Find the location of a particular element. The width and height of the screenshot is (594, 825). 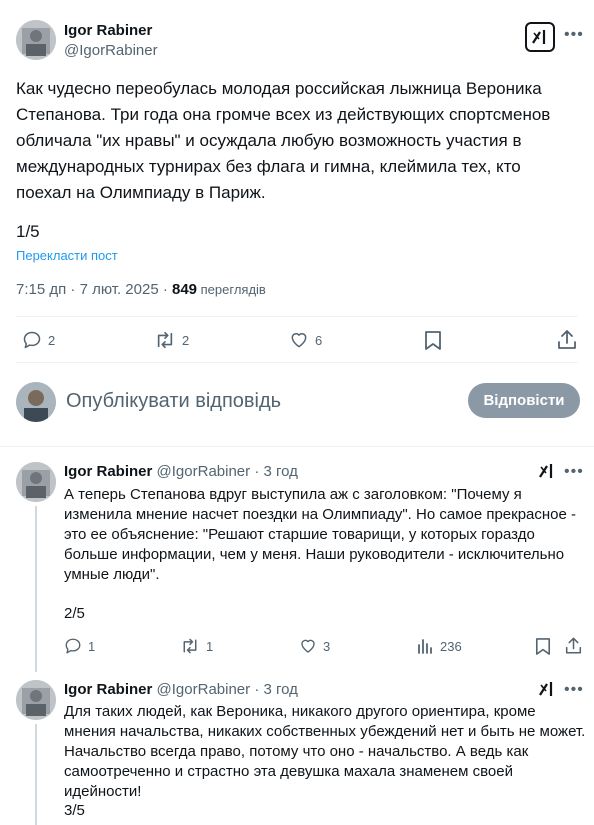

translate-post-link: Перекласти пост is located at coordinates (67, 255).